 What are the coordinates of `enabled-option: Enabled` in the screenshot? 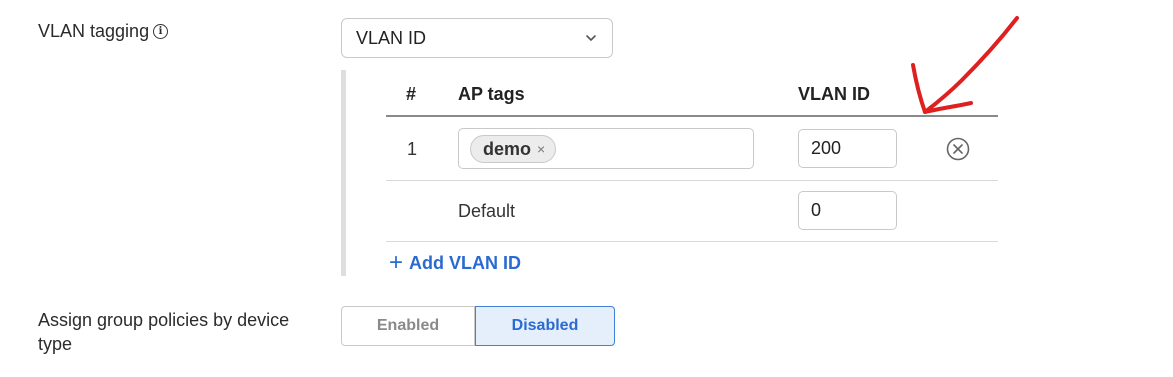 It's located at (408, 326).